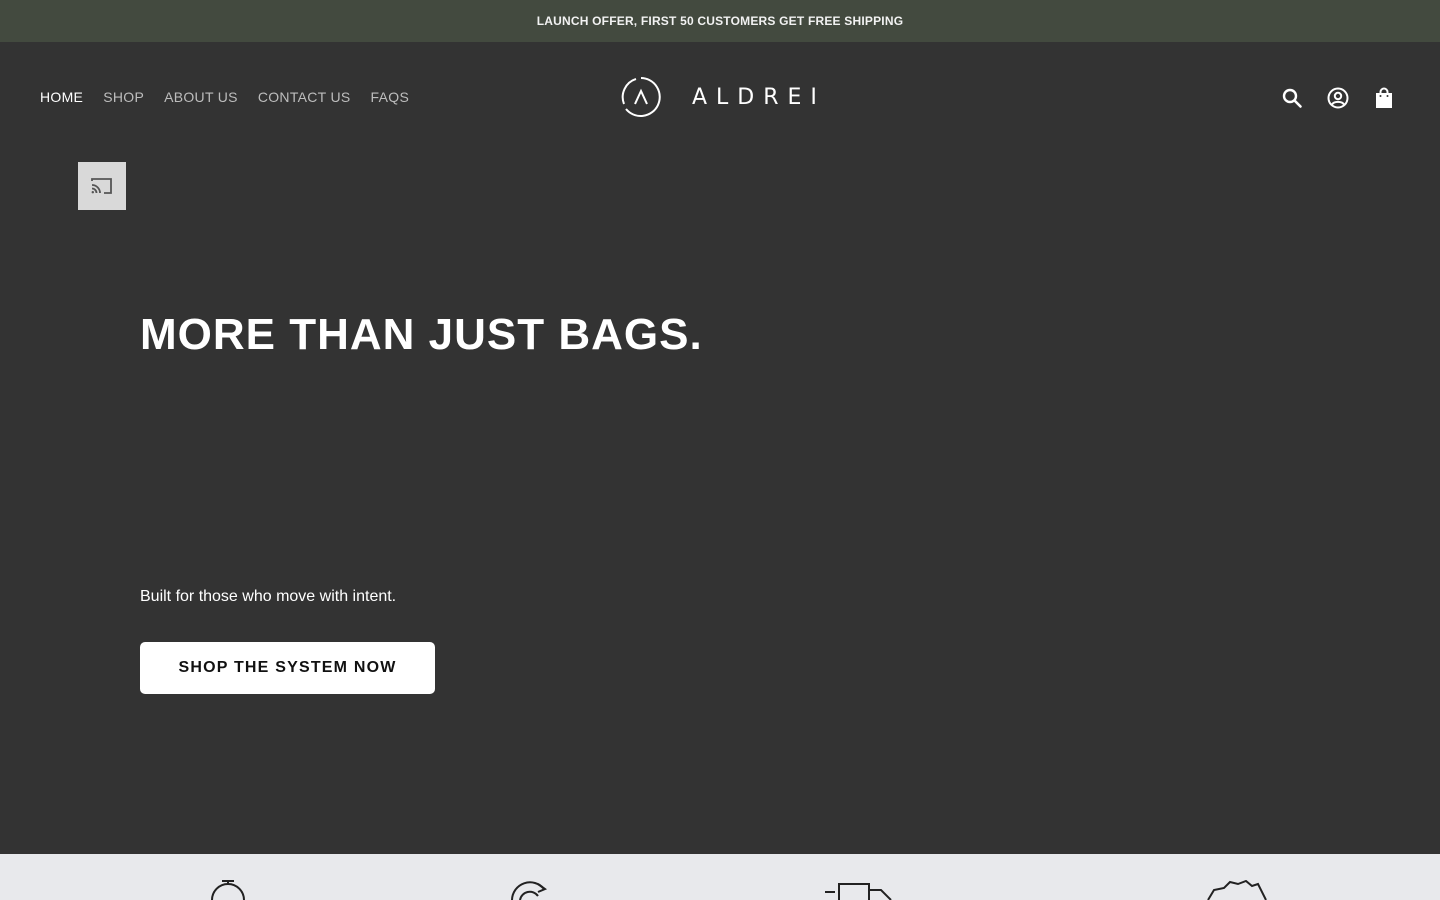 The width and height of the screenshot is (1440, 900). What do you see at coordinates (268, 596) in the screenshot?
I see `hero-subtitle: Built for those who move with intent.` at bounding box center [268, 596].